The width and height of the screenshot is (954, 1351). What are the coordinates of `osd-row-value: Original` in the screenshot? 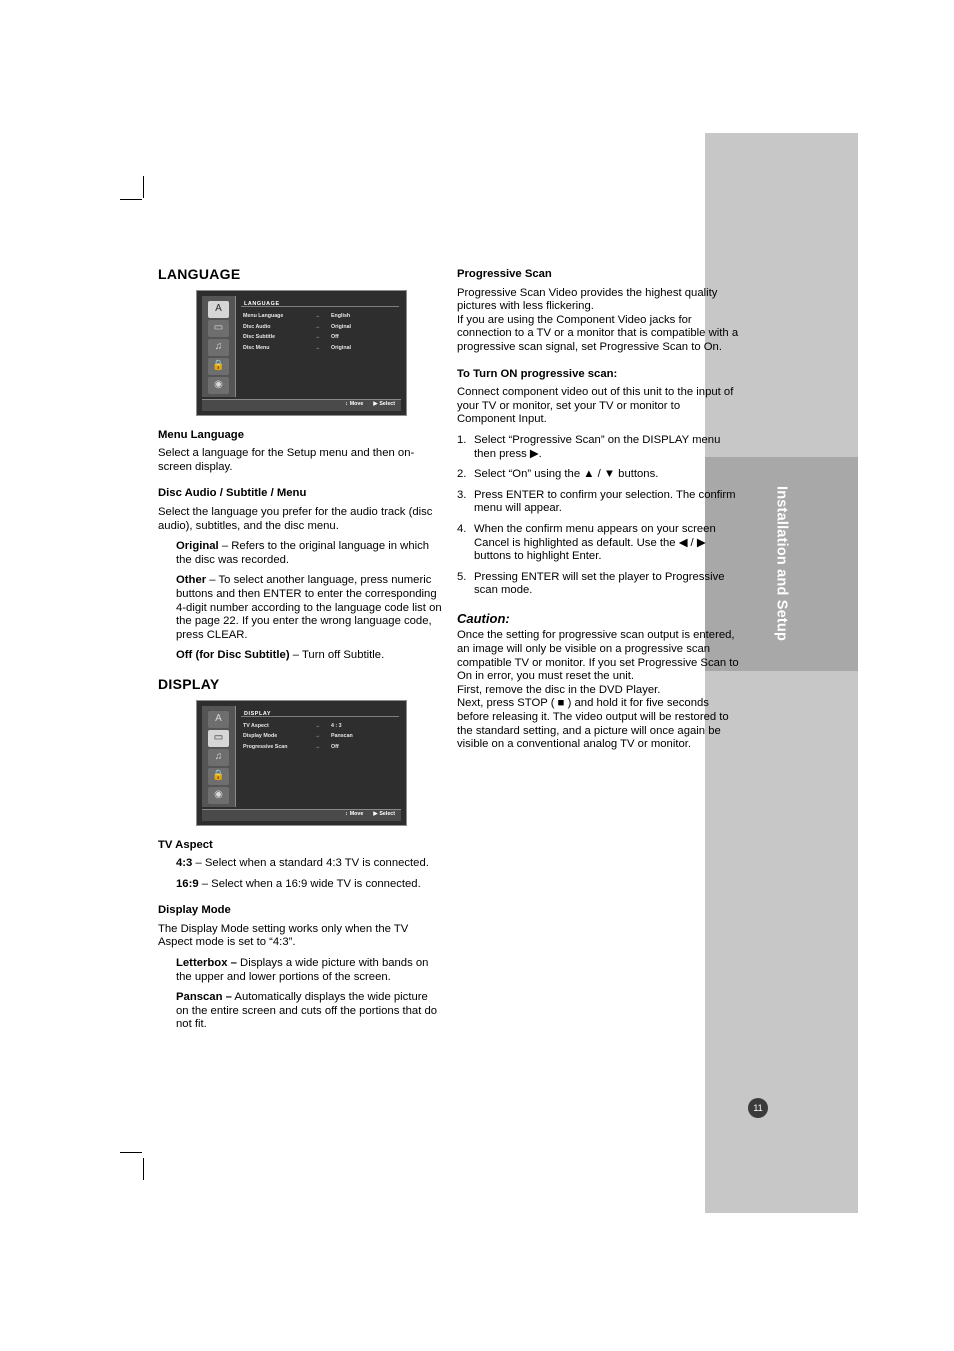 It's located at (341, 347).